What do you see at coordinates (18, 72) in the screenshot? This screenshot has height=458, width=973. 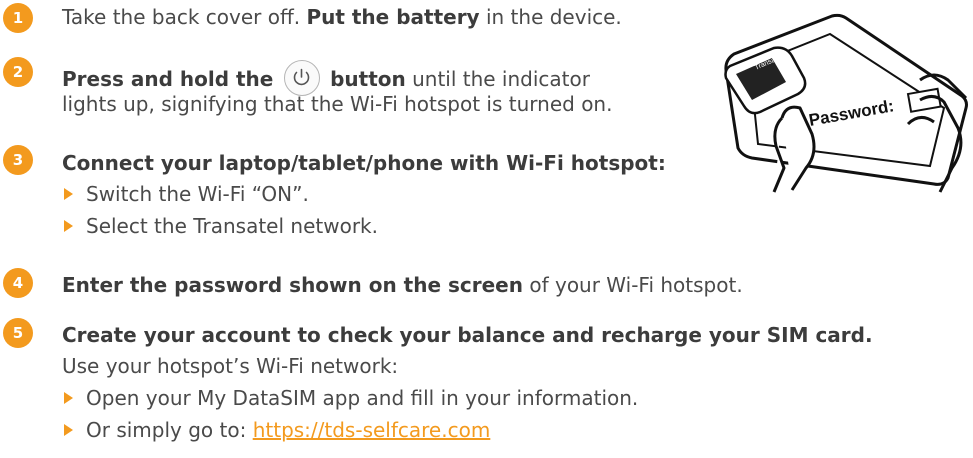 I see `step-number-badge: 2` at bounding box center [18, 72].